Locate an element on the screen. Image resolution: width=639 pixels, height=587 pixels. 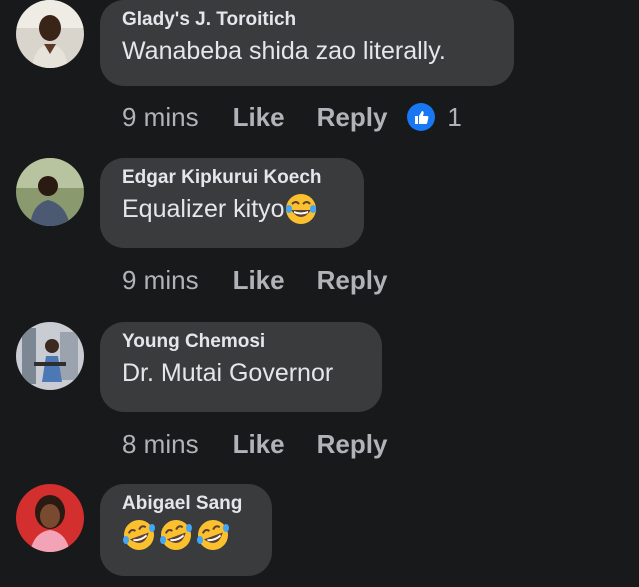
comment-text: Dr. Mutai Governor is located at coordinates (241, 373).